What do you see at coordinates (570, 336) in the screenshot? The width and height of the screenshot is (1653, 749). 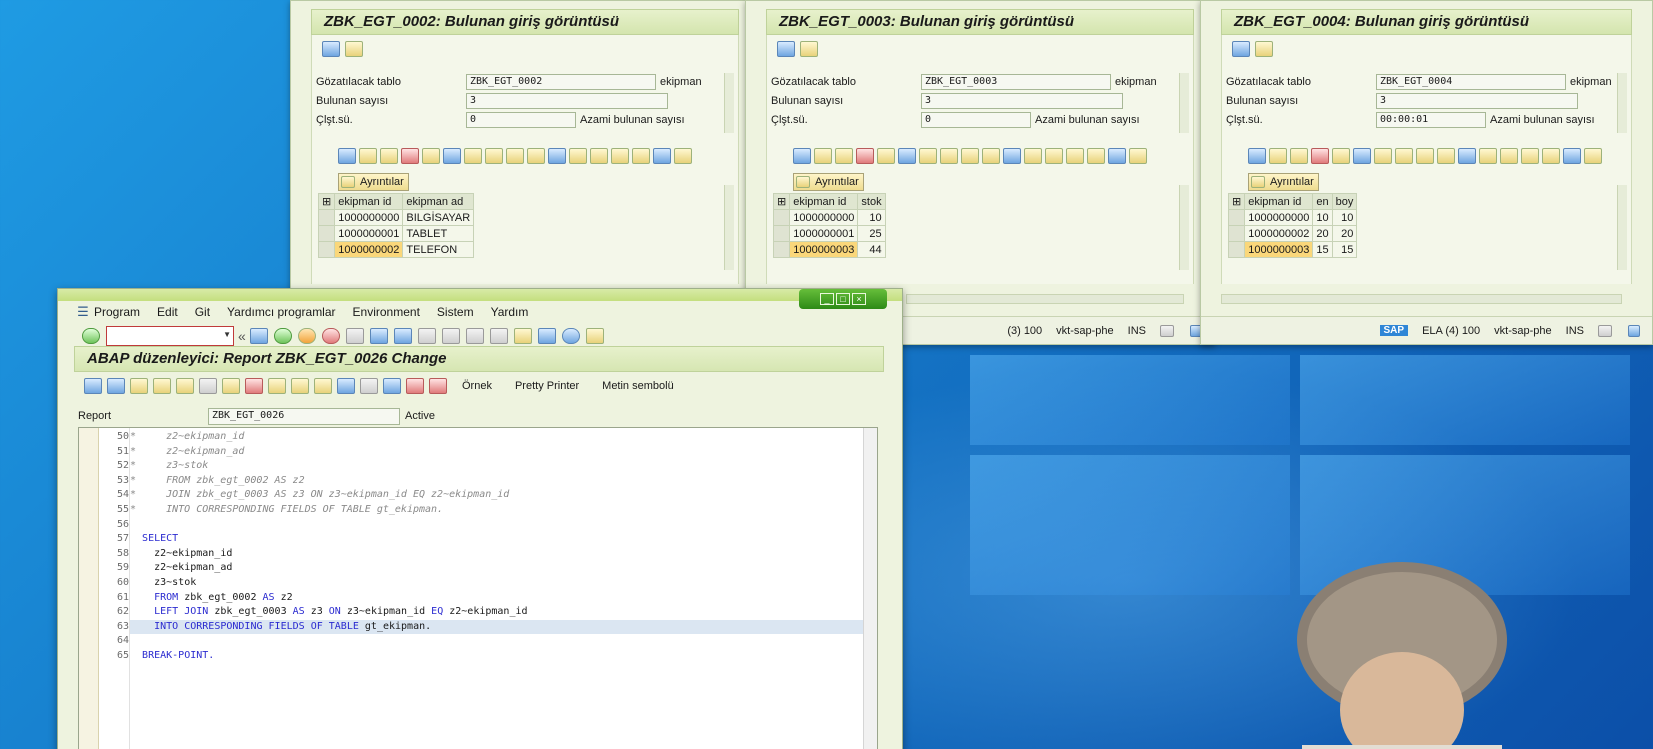 I see `help-icon` at bounding box center [570, 336].